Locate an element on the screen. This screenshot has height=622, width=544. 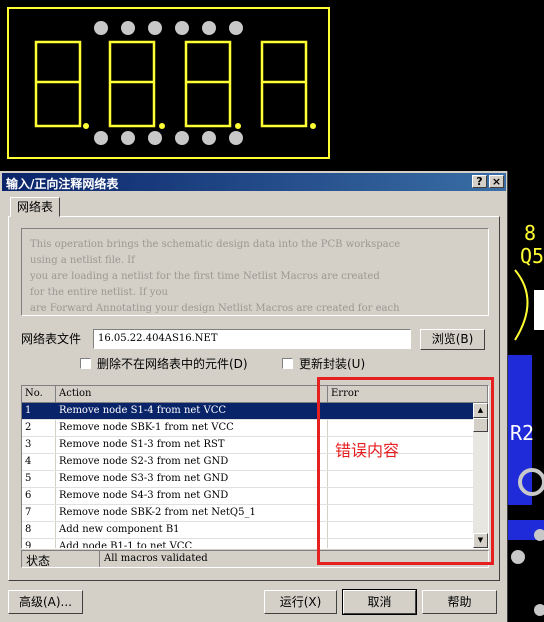
cell-no: 7 is located at coordinates (28, 512).